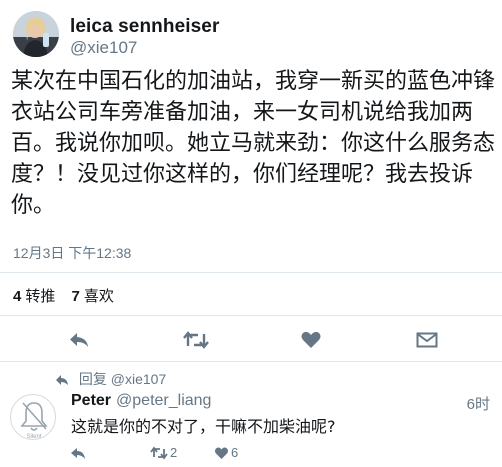 Image resolution: width=502 pixels, height=467 pixels. What do you see at coordinates (110, 379) in the screenshot?
I see `reply-context: 回复 @xie107` at bounding box center [110, 379].